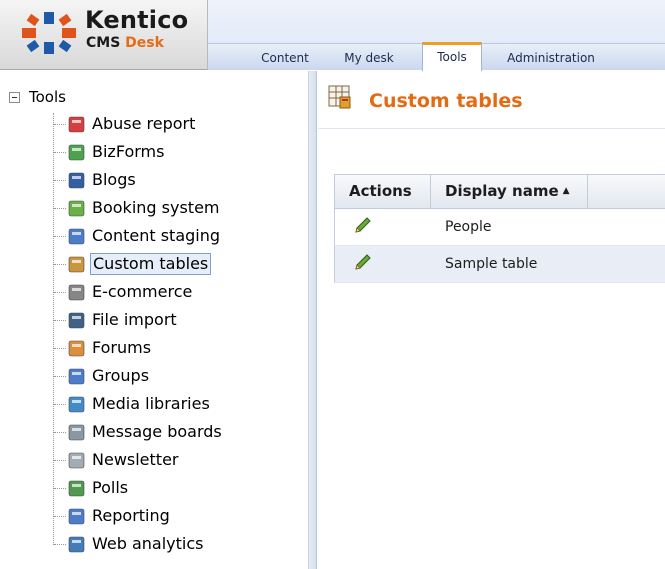 This screenshot has width=665, height=569. I want to click on tab-content: Content, so click(285, 58).